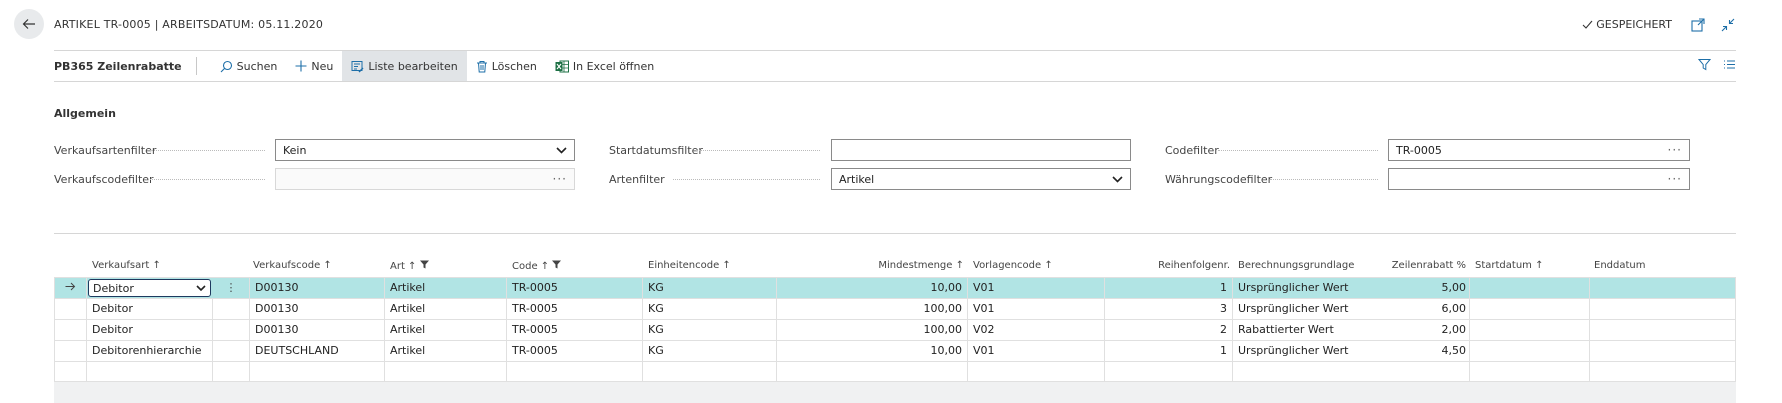 This screenshot has width=1782, height=403. Describe the element at coordinates (1539, 150) in the screenshot. I see `code-filter-input: TR-0005 ···` at that location.